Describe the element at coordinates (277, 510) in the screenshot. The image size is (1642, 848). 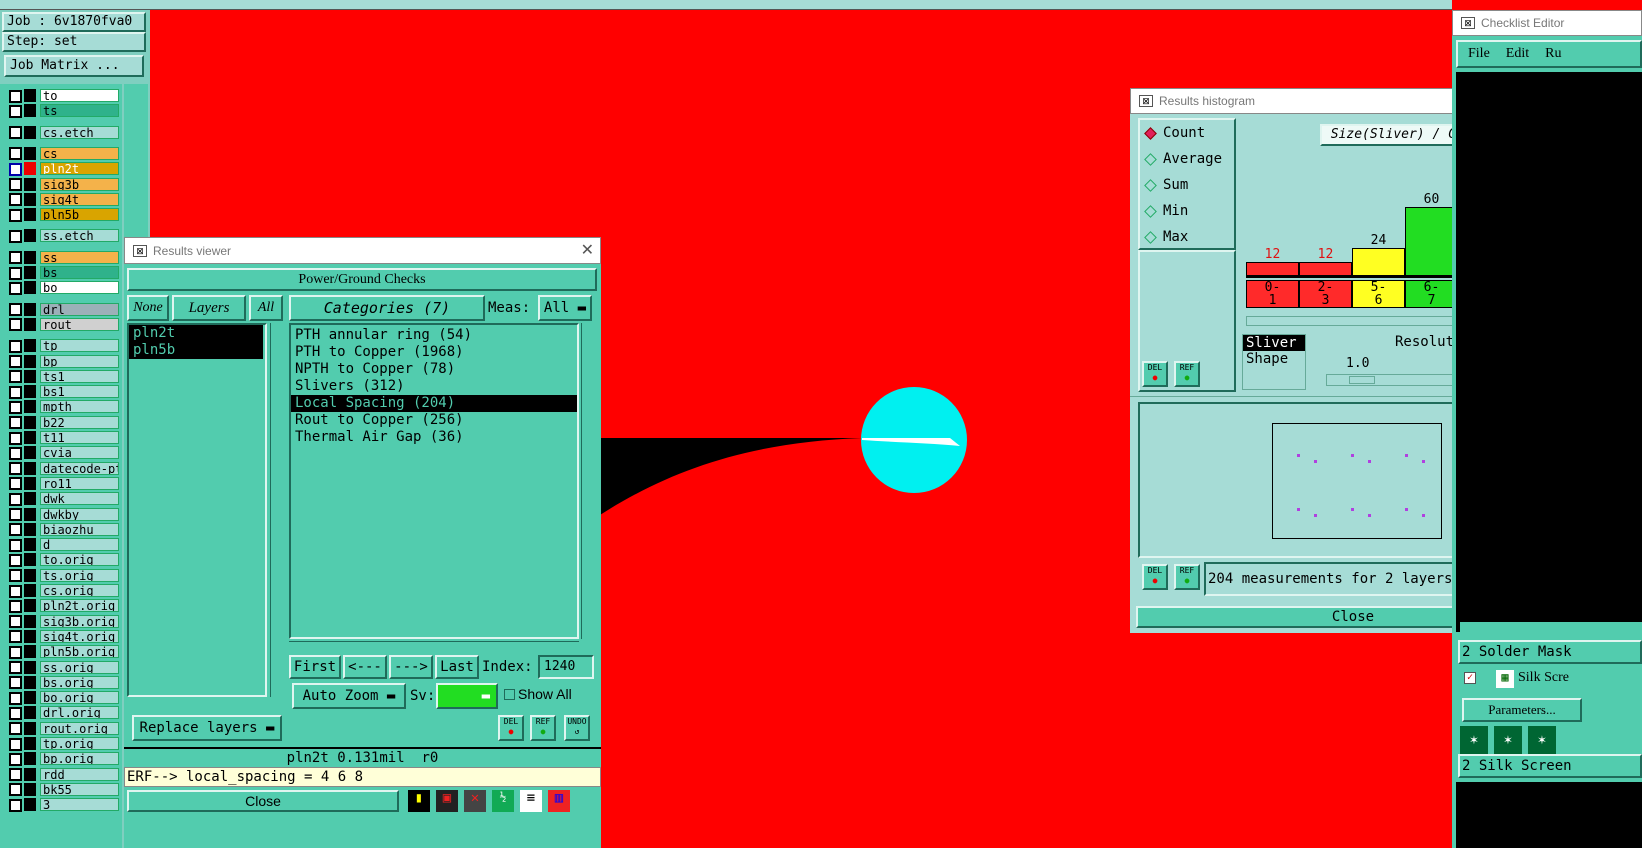
I see `layer-list-scrollbar` at that location.